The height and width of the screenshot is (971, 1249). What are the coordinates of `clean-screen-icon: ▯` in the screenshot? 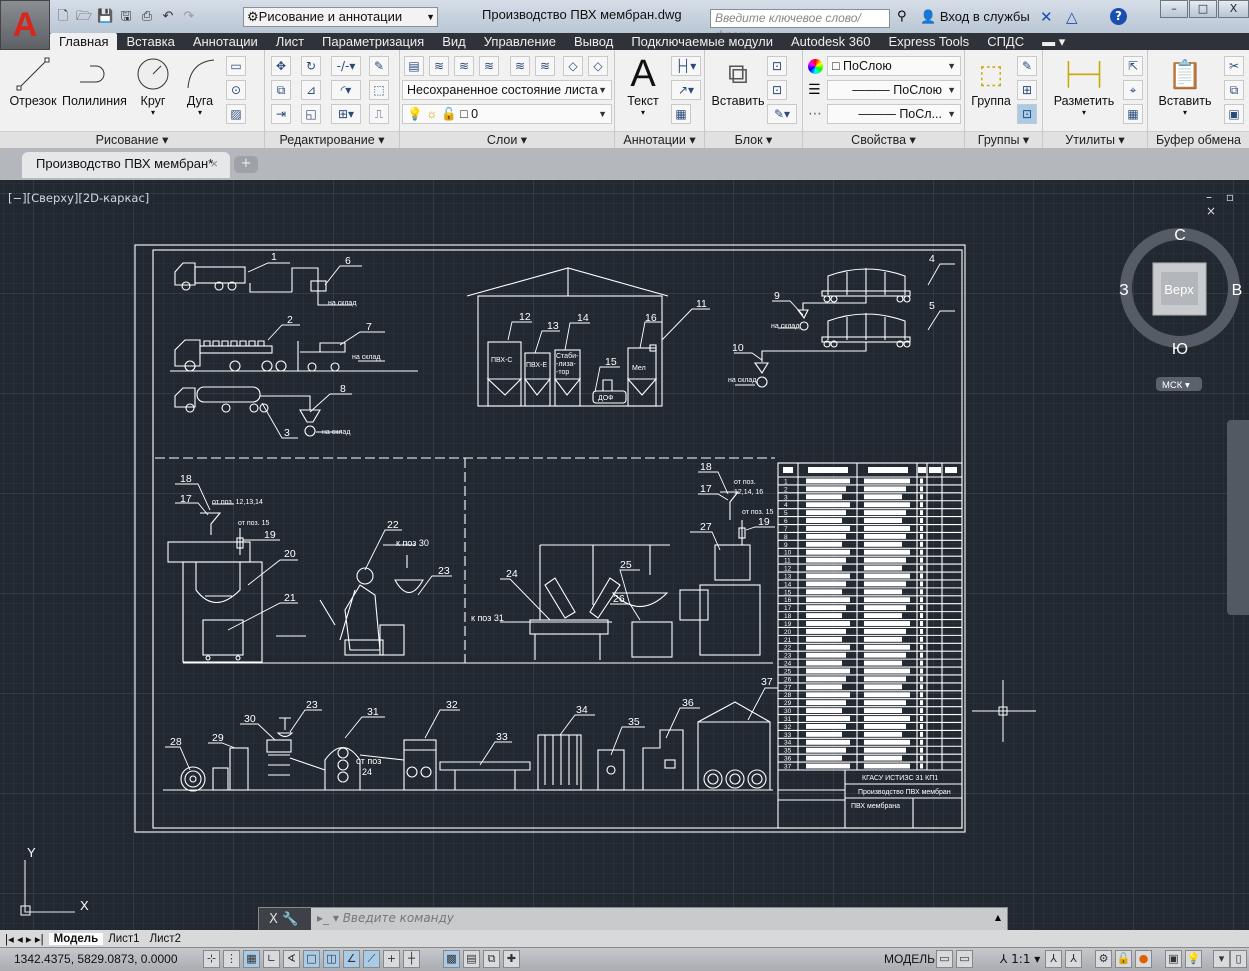 It's located at (1238, 959).